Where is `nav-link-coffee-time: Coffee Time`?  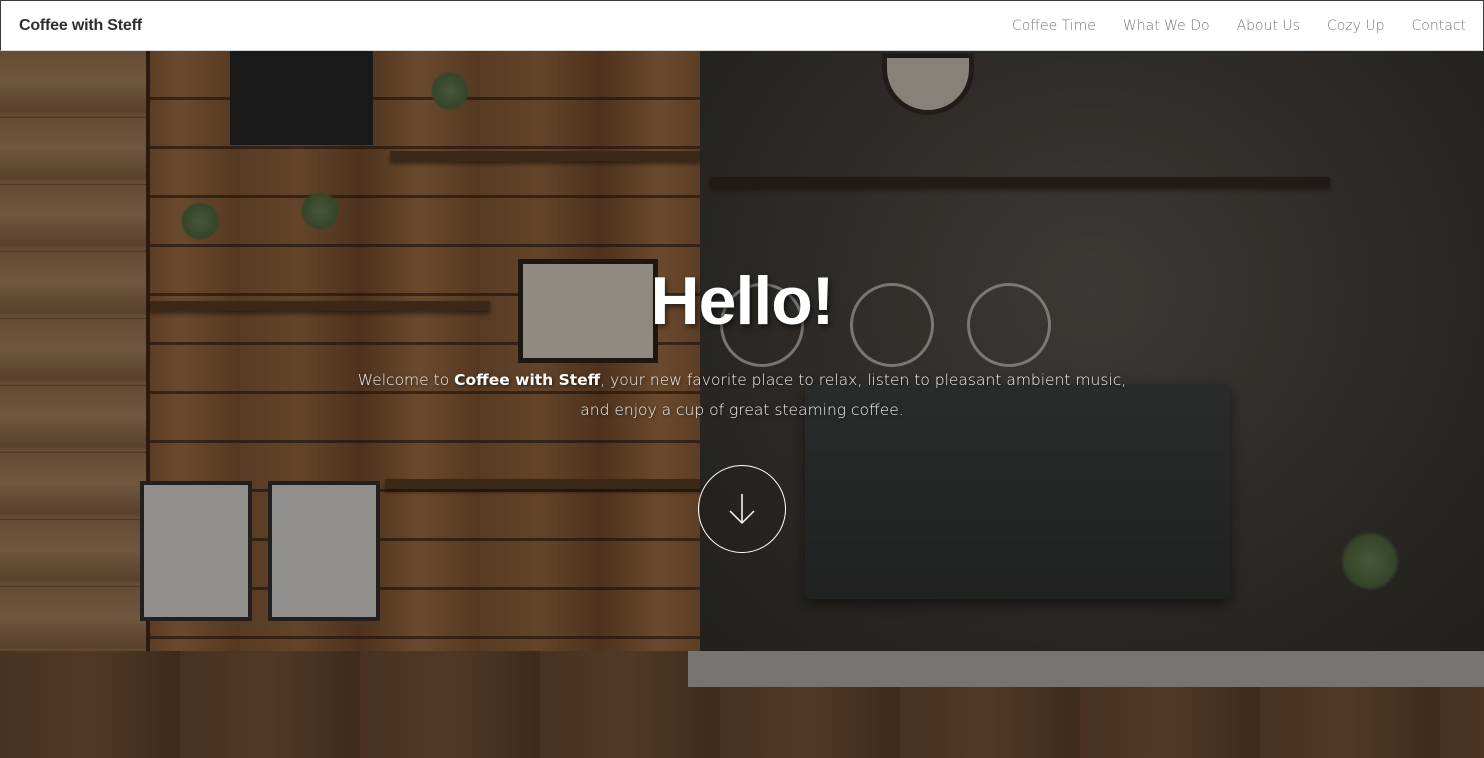 nav-link-coffee-time: Coffee Time is located at coordinates (1054, 26).